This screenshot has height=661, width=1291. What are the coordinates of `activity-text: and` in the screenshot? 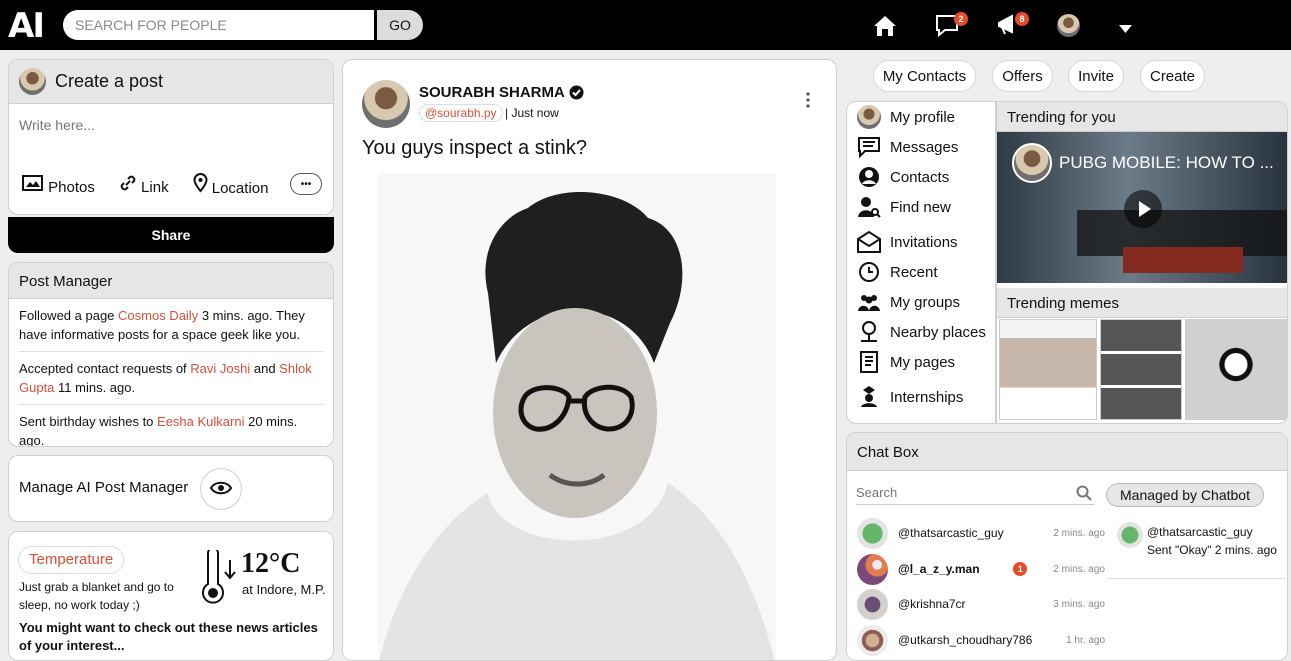 It's located at (265, 368).